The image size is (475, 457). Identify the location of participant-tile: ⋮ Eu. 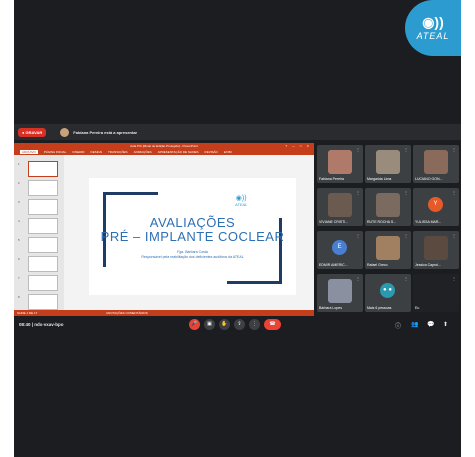
(436, 293).